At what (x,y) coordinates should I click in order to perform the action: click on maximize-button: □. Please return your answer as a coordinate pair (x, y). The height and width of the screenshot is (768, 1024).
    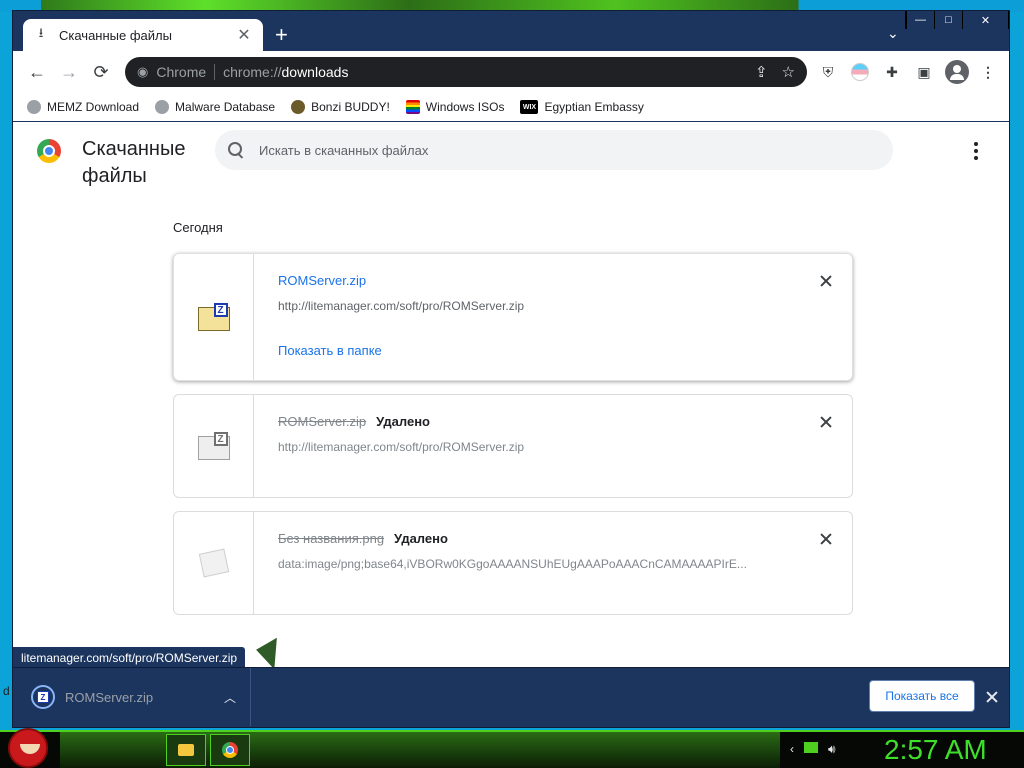
    Looking at the image, I should click on (948, 20).